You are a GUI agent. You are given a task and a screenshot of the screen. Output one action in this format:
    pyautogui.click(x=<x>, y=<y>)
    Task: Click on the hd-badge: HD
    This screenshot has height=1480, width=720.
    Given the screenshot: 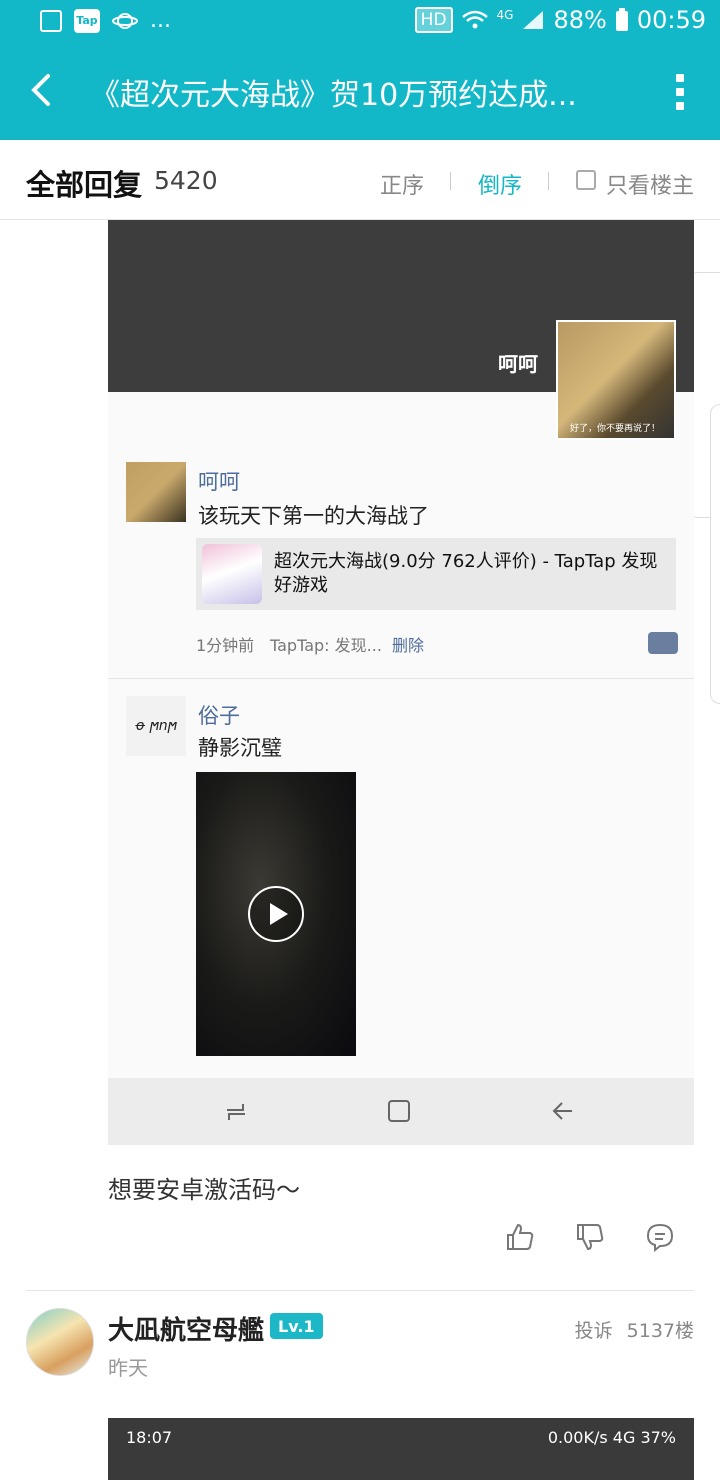 What is the action you would take?
    pyautogui.click(x=433, y=20)
    